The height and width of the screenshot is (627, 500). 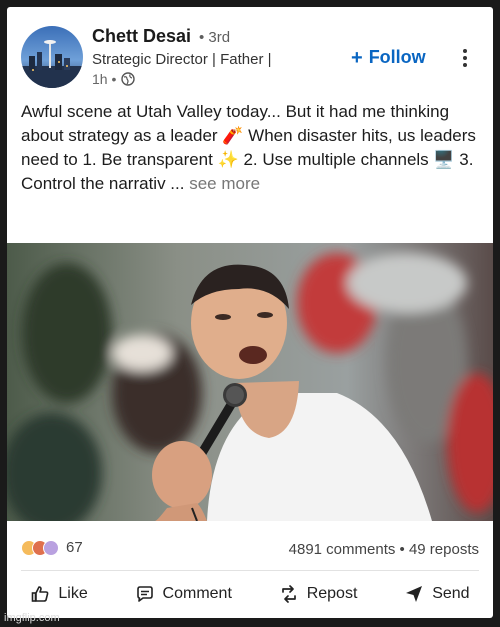 I want to click on globe-icon, so click(x=128, y=79).